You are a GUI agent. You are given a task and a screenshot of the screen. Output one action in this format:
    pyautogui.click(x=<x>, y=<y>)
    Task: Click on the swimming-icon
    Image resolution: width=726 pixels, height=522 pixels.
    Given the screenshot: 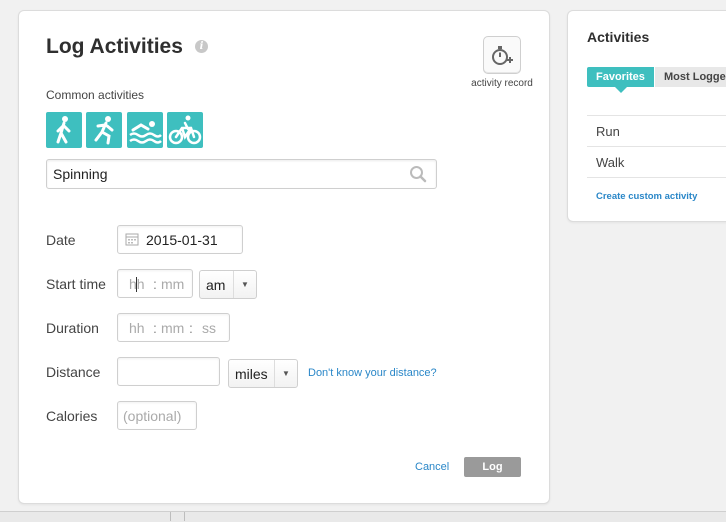 What is the action you would take?
    pyautogui.click(x=145, y=132)
    